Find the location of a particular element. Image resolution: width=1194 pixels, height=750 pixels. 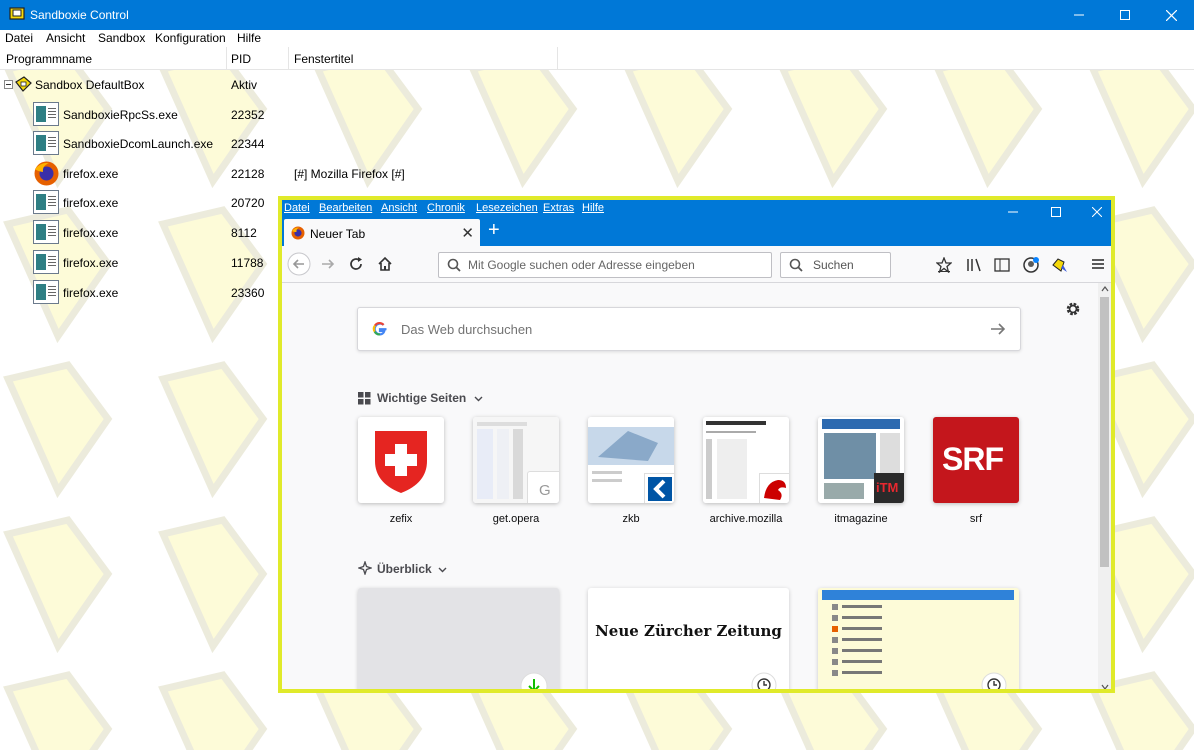

forward-icon is located at coordinates (328, 264).